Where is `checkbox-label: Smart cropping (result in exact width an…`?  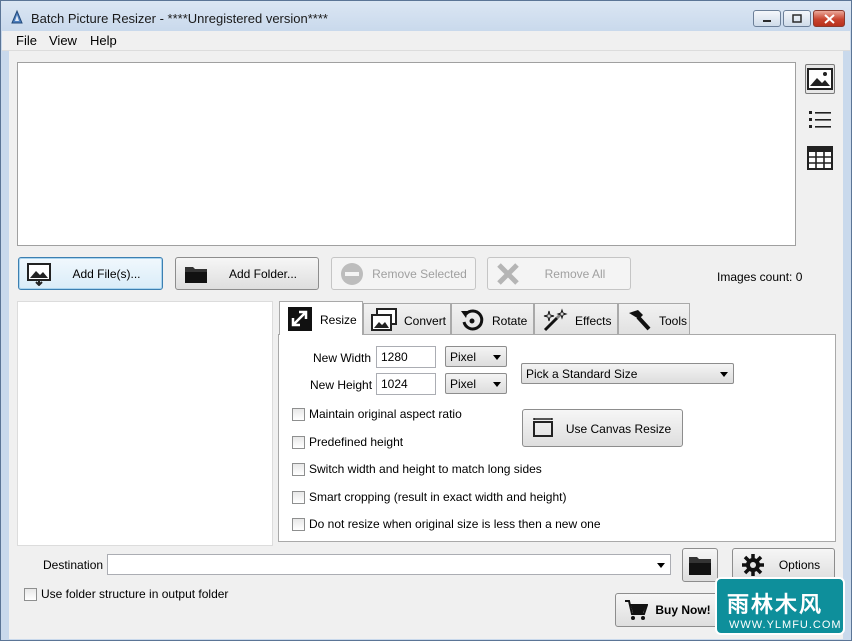
checkbox-label: Smart cropping (result in exact width an… is located at coordinates (438, 497).